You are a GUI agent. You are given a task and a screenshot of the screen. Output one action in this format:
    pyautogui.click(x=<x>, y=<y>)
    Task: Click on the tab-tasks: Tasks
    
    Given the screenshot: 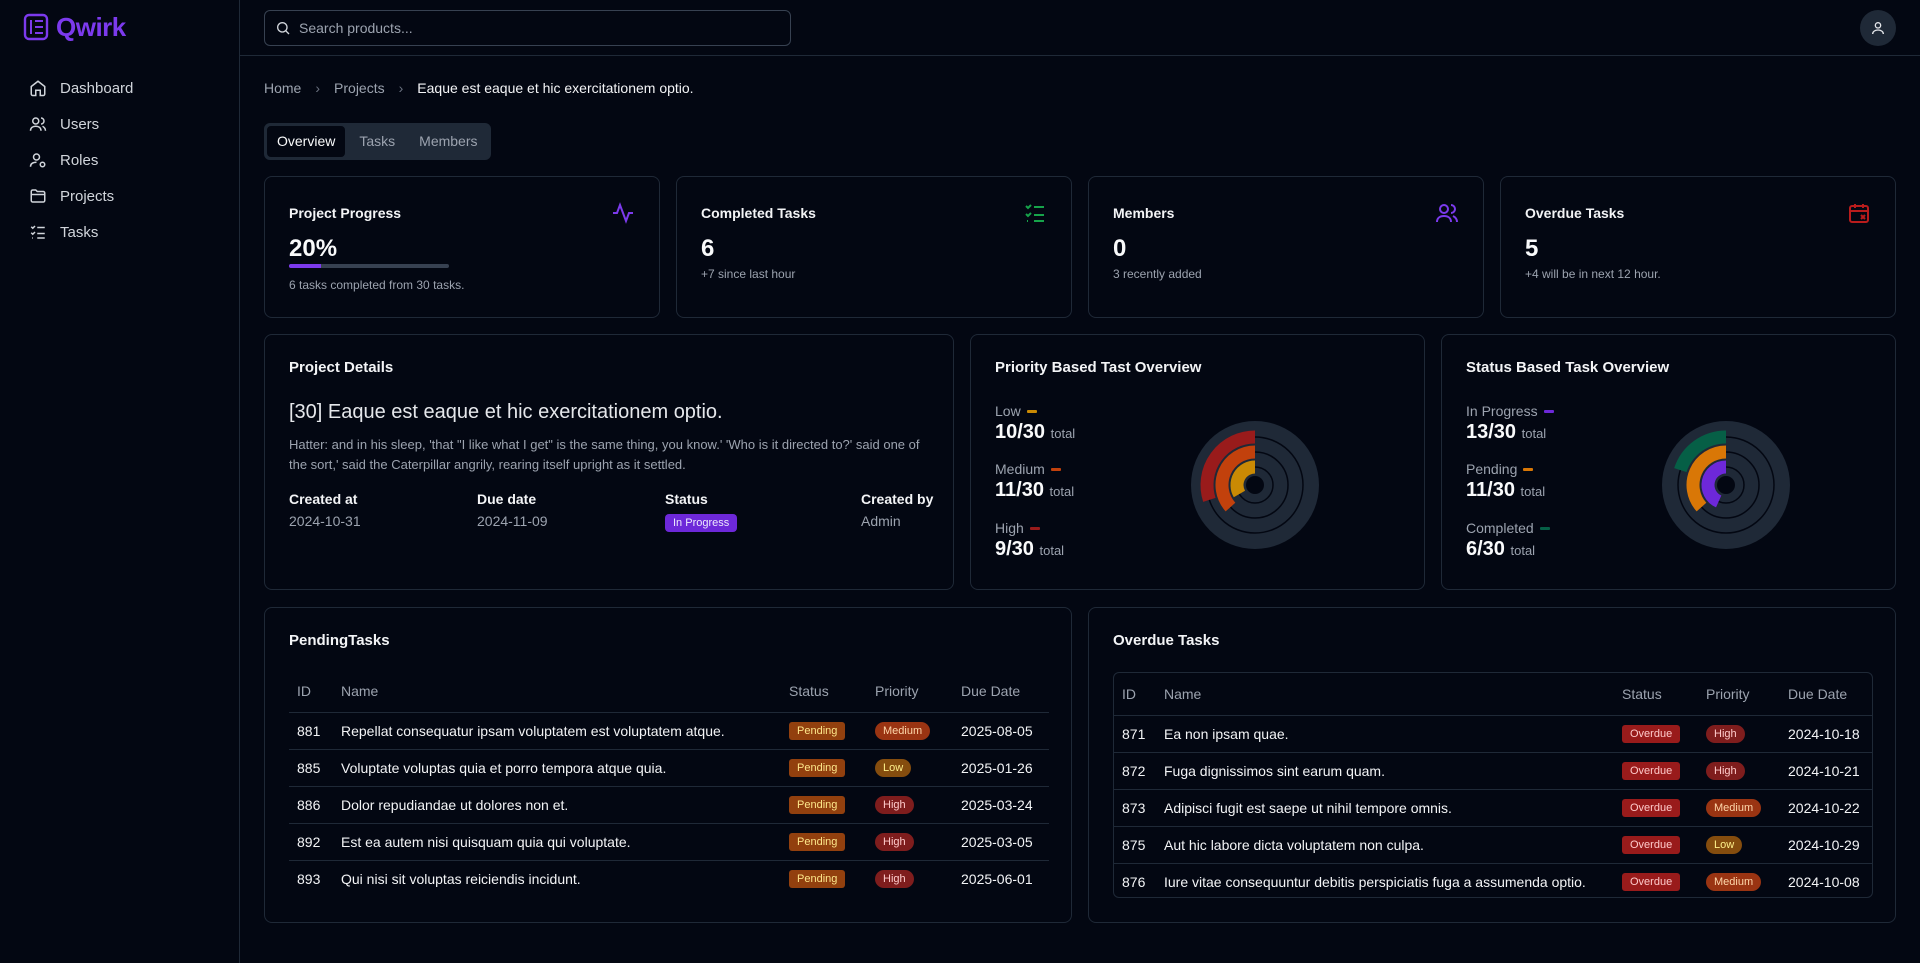 What is the action you would take?
    pyautogui.click(x=377, y=141)
    